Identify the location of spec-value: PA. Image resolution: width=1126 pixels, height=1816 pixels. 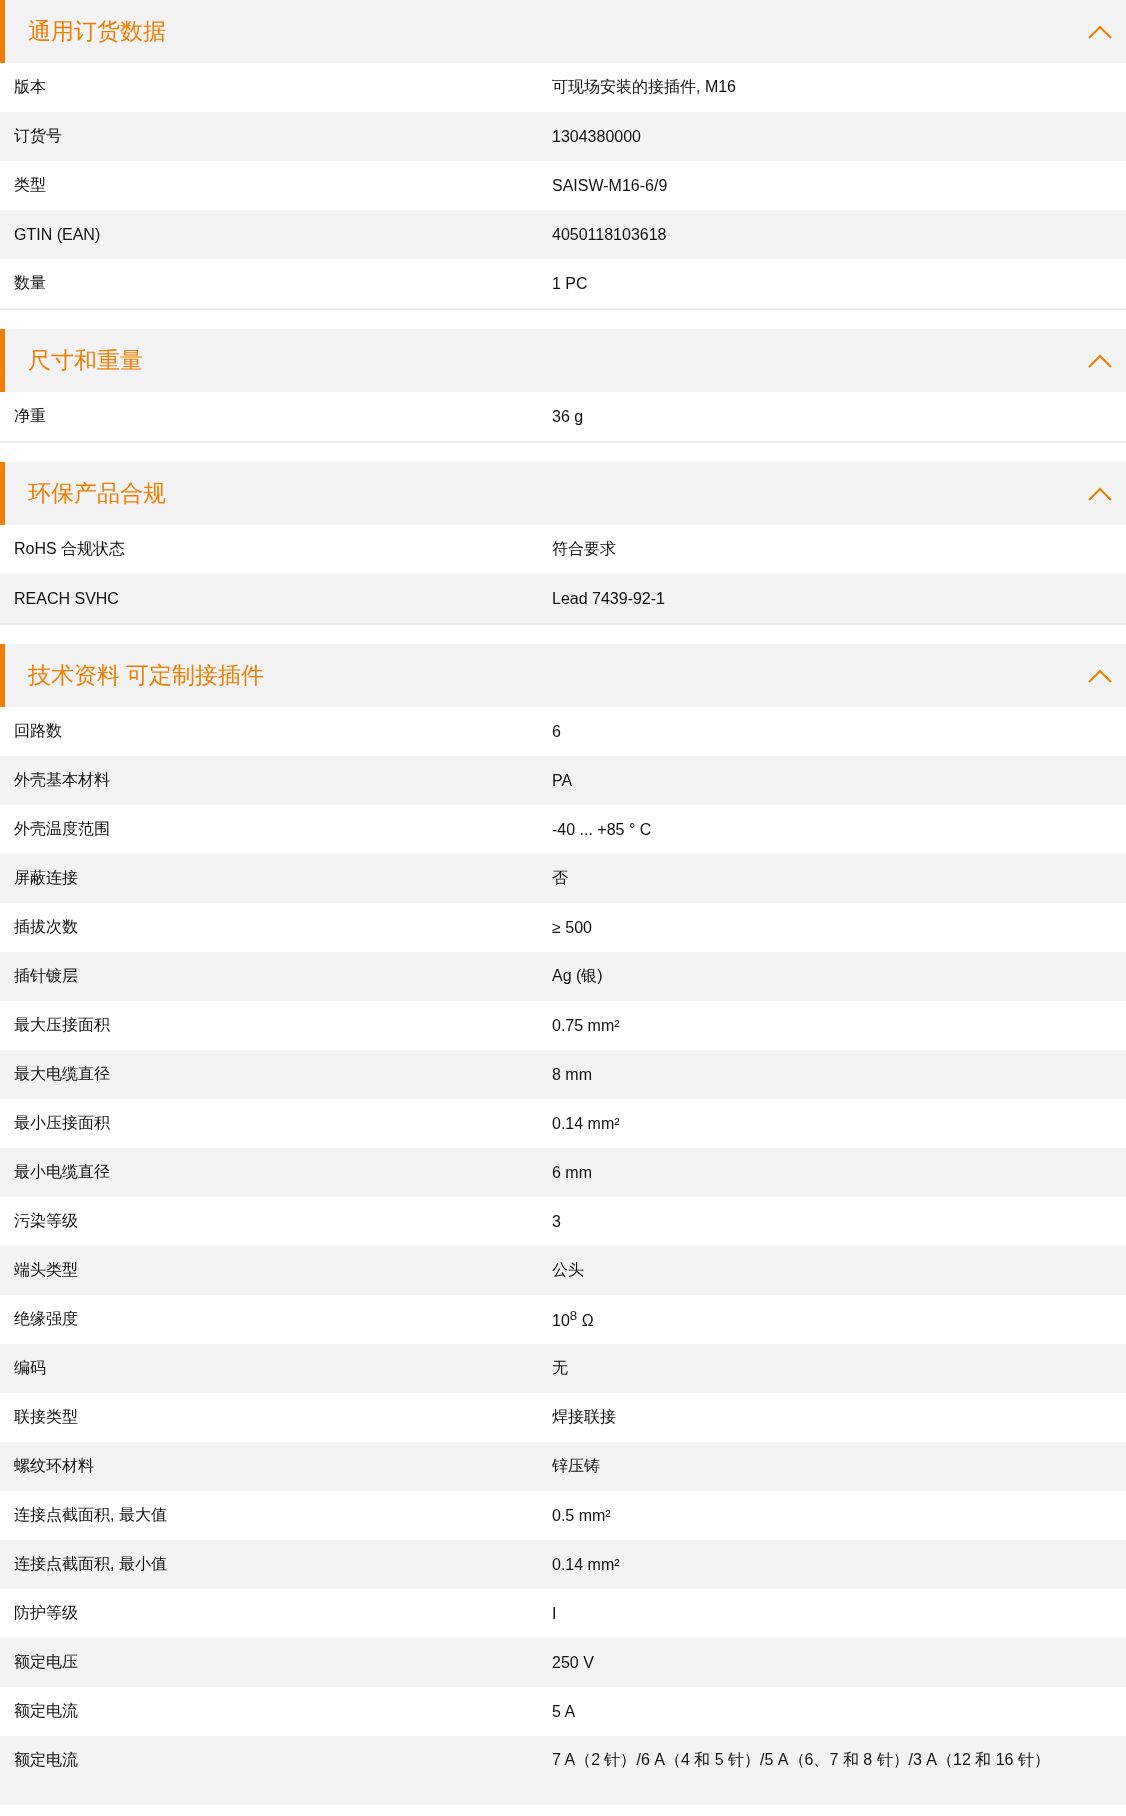
(562, 780).